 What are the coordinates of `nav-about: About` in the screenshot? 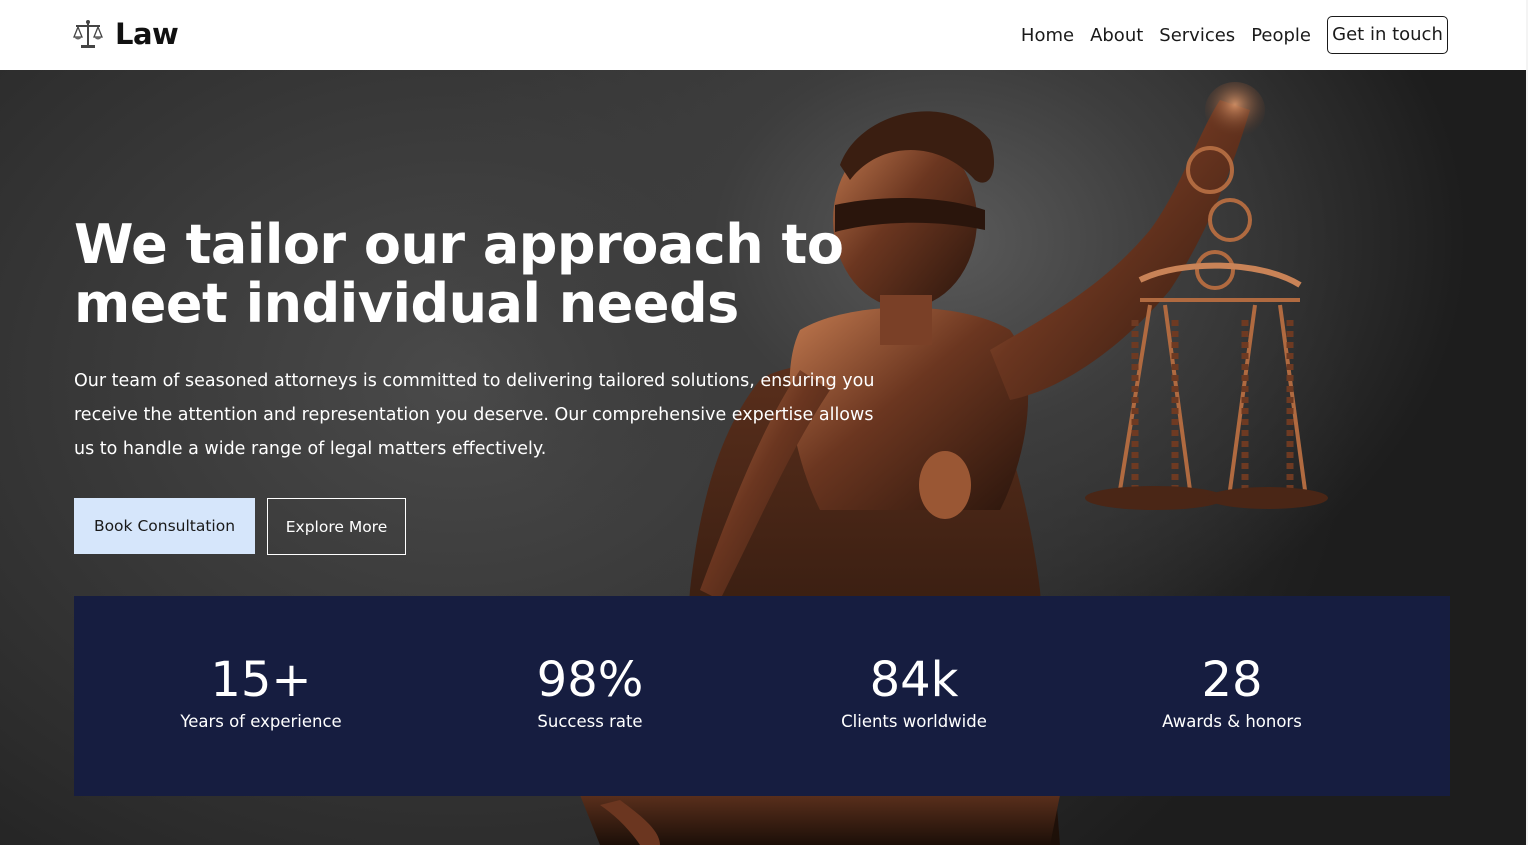 It's located at (1116, 35).